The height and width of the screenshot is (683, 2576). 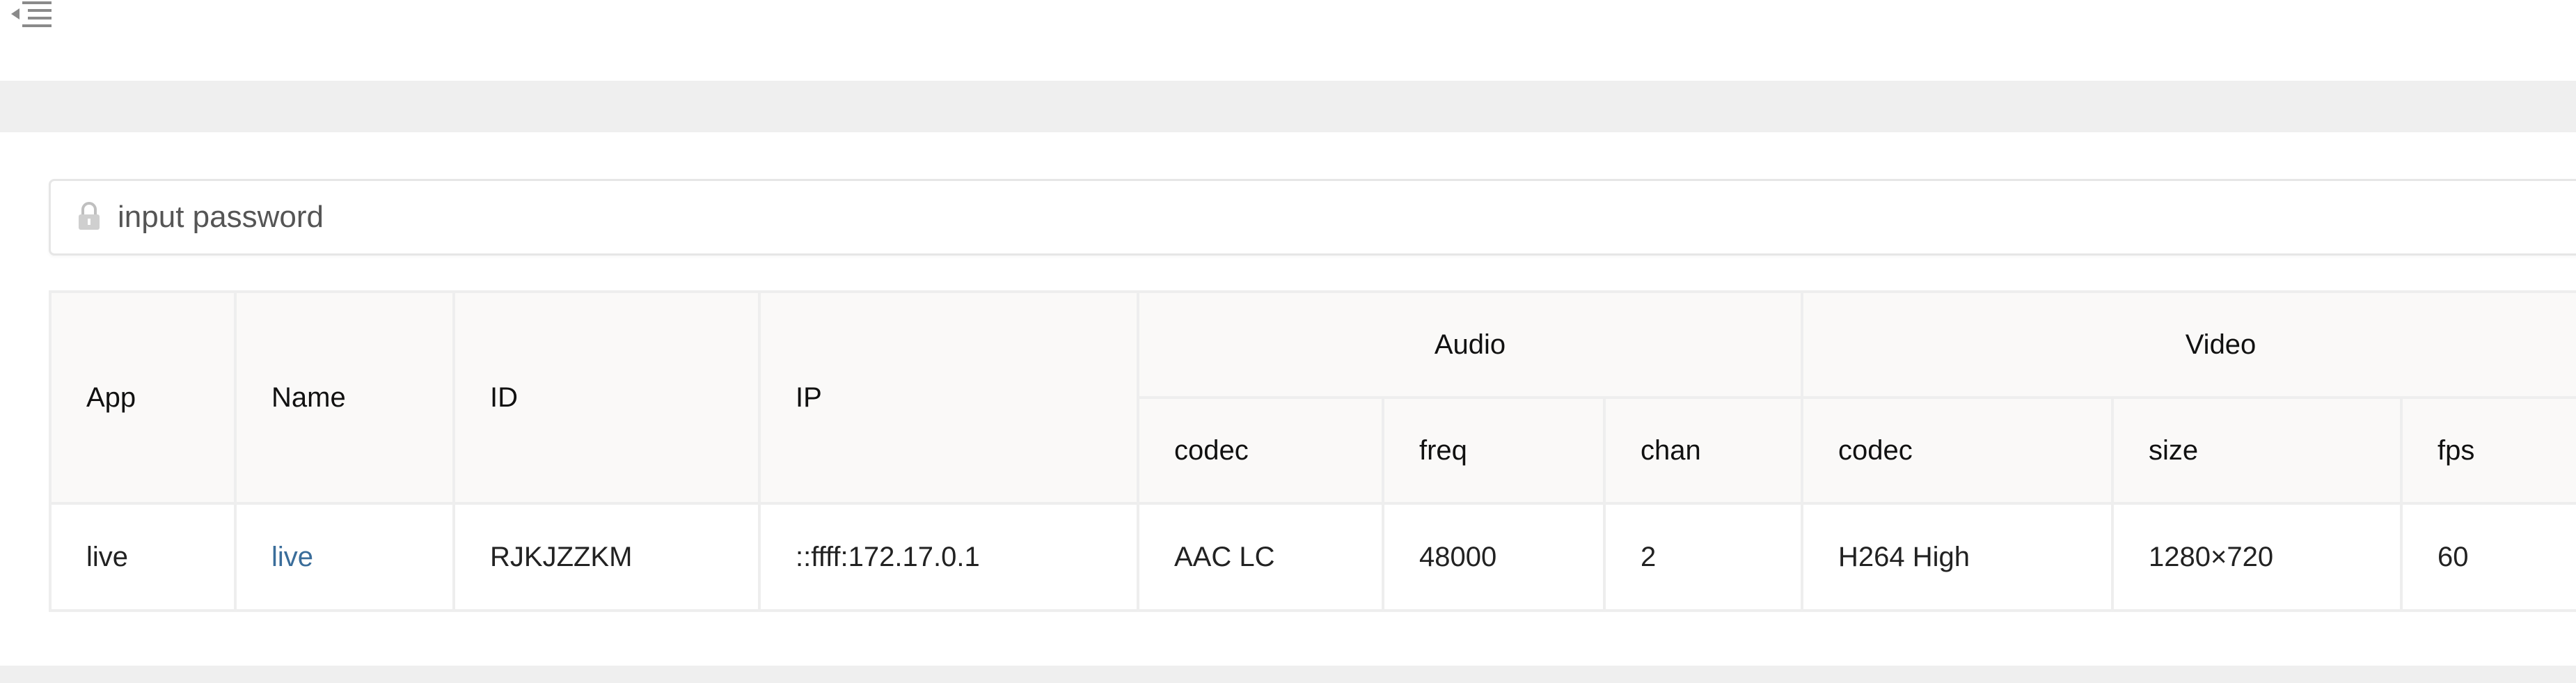 I want to click on column-header-video-size: size, so click(x=2257, y=450).